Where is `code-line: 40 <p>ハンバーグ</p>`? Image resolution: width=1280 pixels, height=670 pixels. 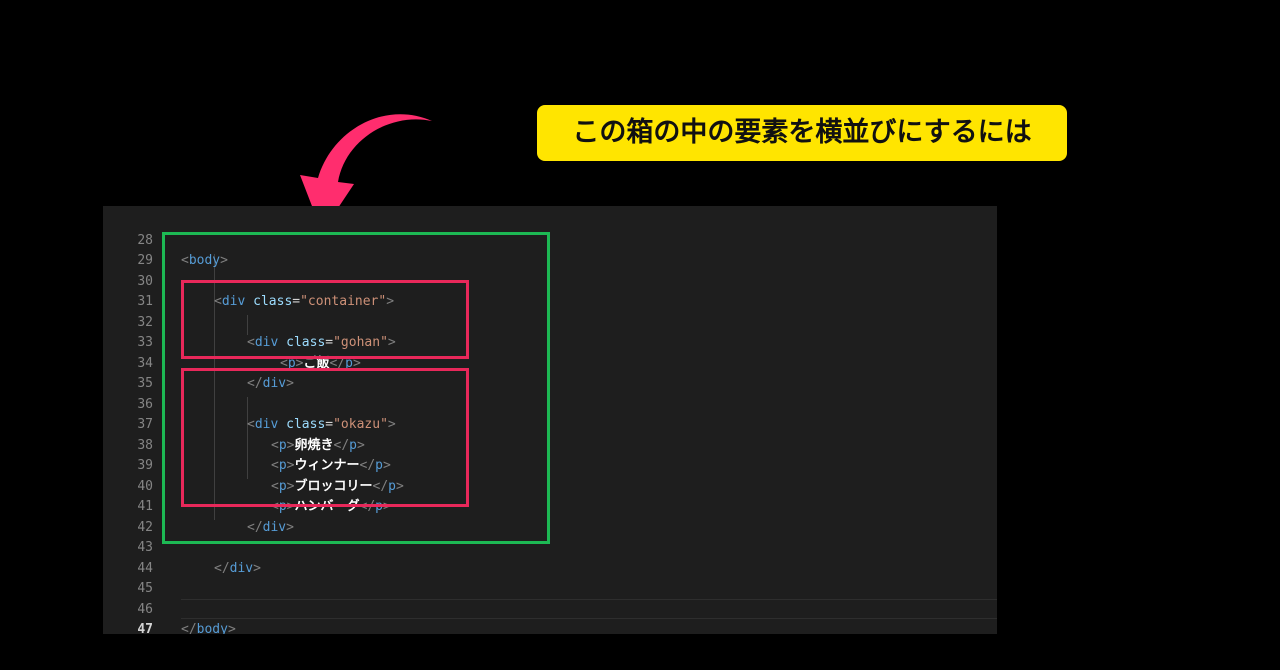
code-line: 40 <p>ハンバーグ</p> is located at coordinates (550, 485).